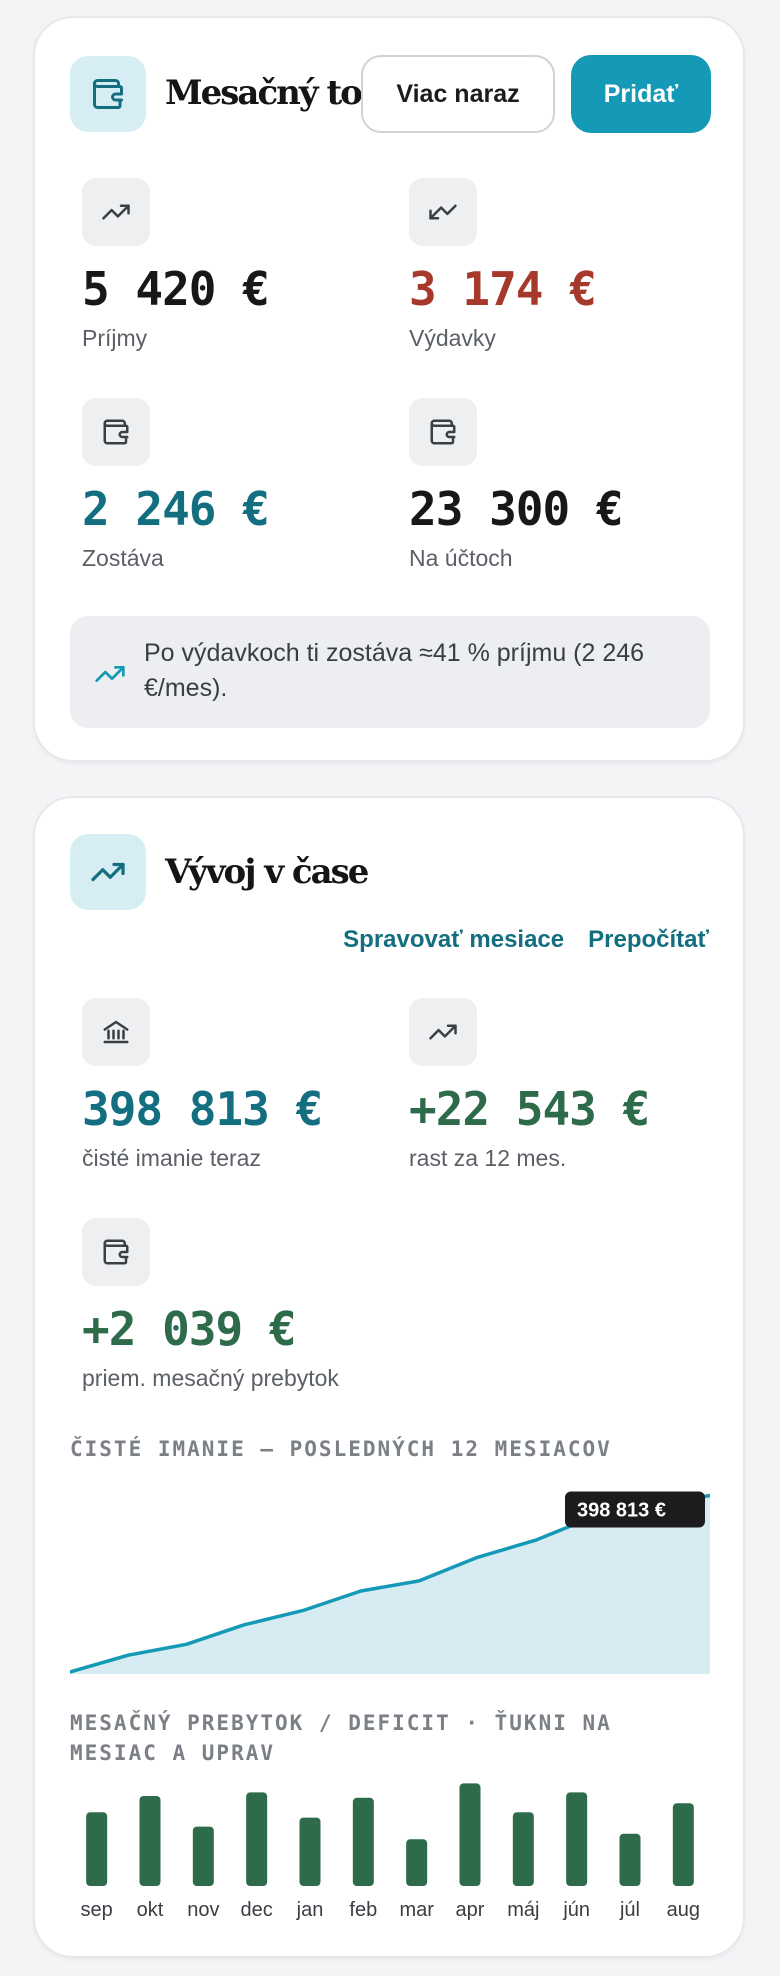 The width and height of the screenshot is (780, 1976). I want to click on accounts-label: Na účtoch, so click(461, 557).